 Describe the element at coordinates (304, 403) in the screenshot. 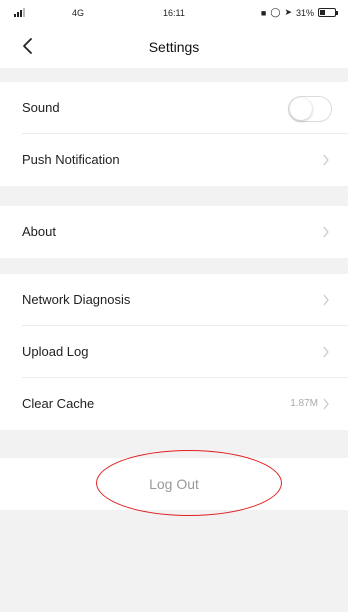

I see `cache-size-value: 1.87M` at that location.